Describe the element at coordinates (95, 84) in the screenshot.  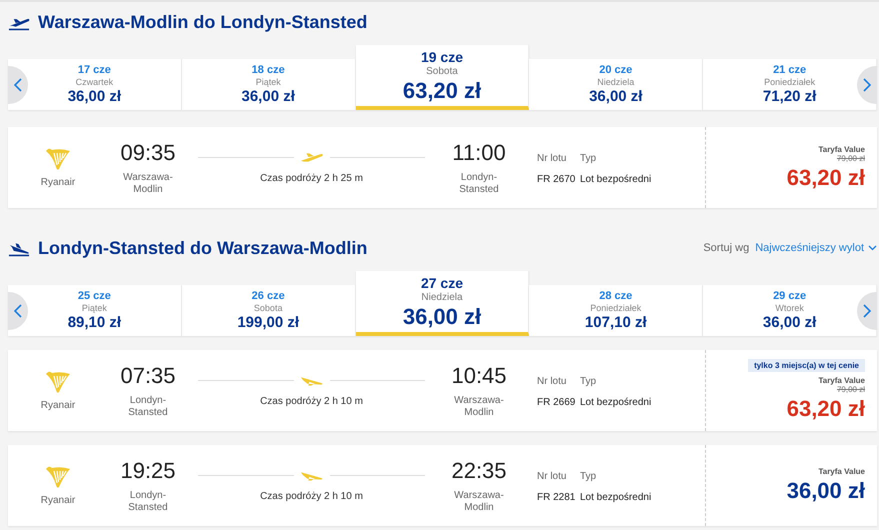
I see `date-tab: 17 cze Czwartek 36,00 zł` at that location.